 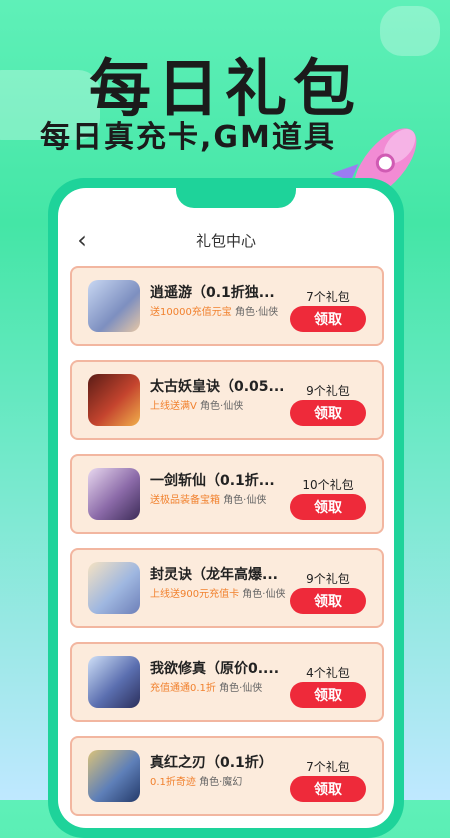 I want to click on gift-highlight: 0.1折奇迹, so click(x=173, y=782).